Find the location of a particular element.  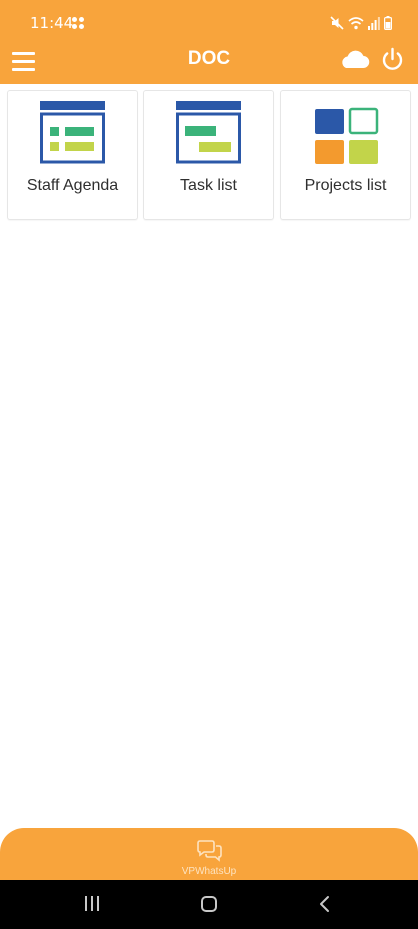

vpwhatsup-label: VPWhatsUp is located at coordinates (209, 871).